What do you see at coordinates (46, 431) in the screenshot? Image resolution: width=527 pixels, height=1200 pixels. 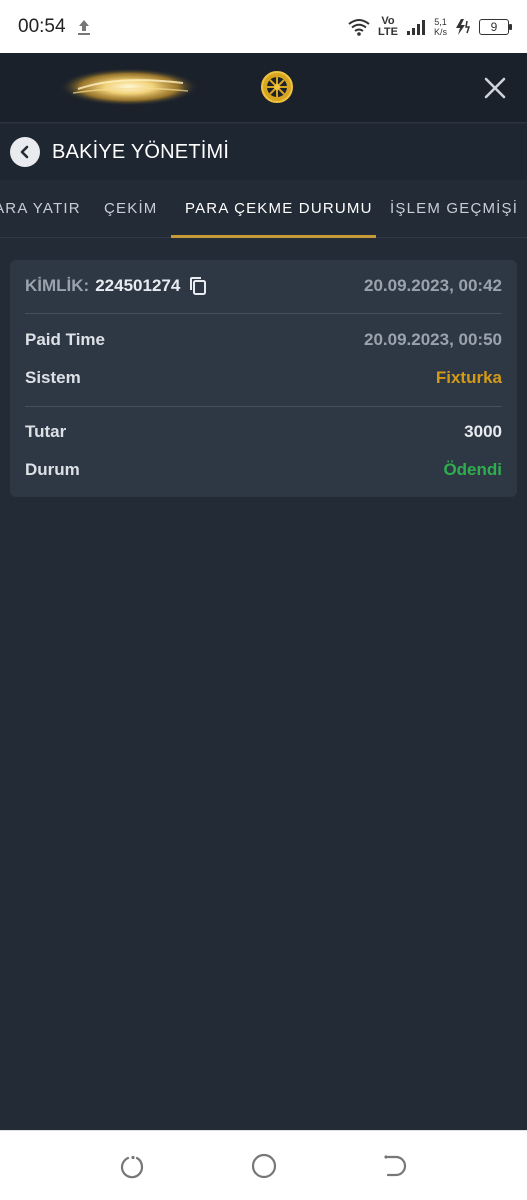 I see `amount-label: Tutar` at bounding box center [46, 431].